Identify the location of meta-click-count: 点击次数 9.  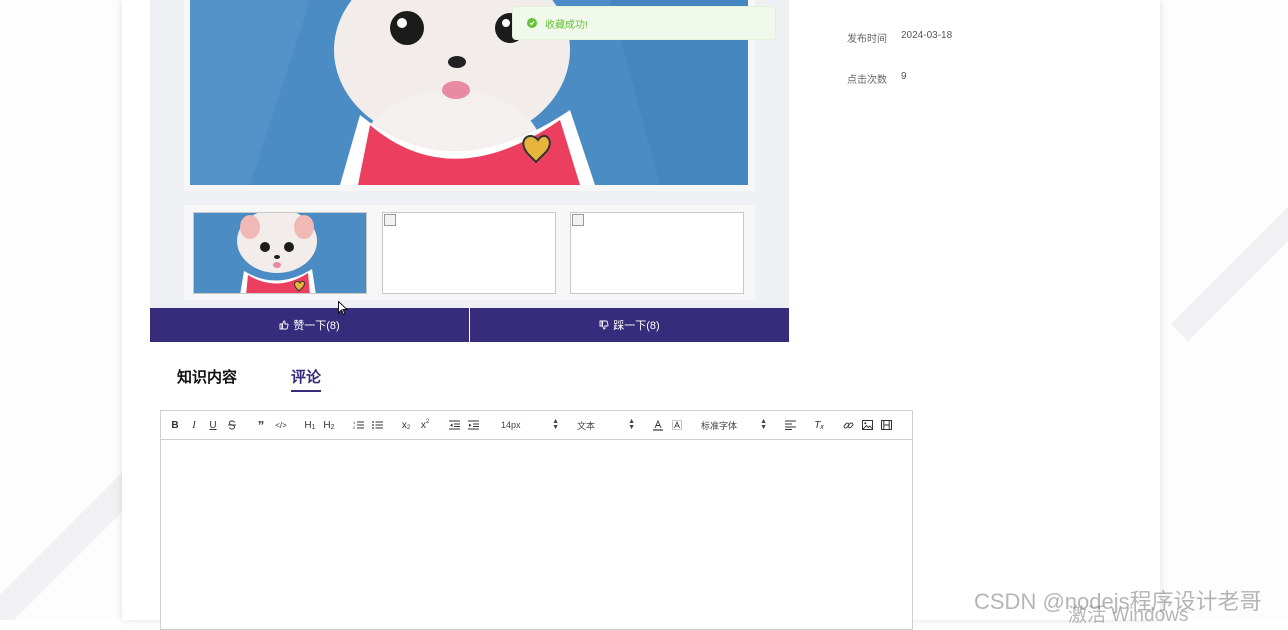
(877, 78).